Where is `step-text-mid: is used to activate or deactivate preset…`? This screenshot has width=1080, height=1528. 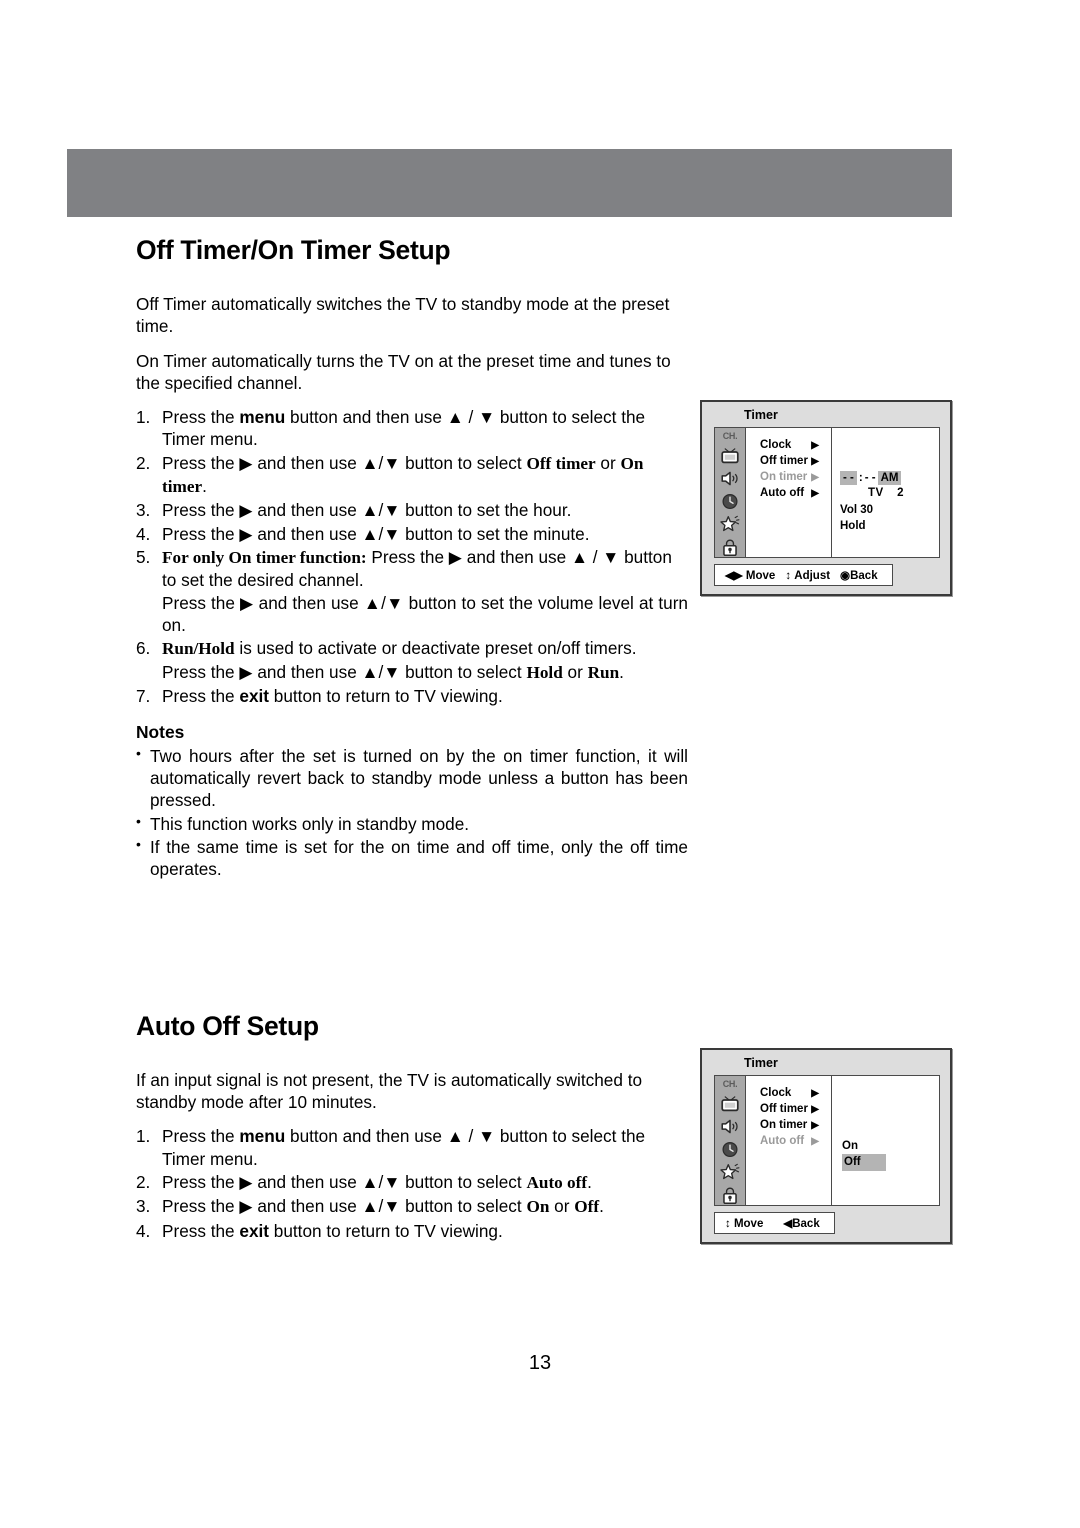 step-text-mid: is used to activate or deactivate preset… is located at coordinates (435, 648).